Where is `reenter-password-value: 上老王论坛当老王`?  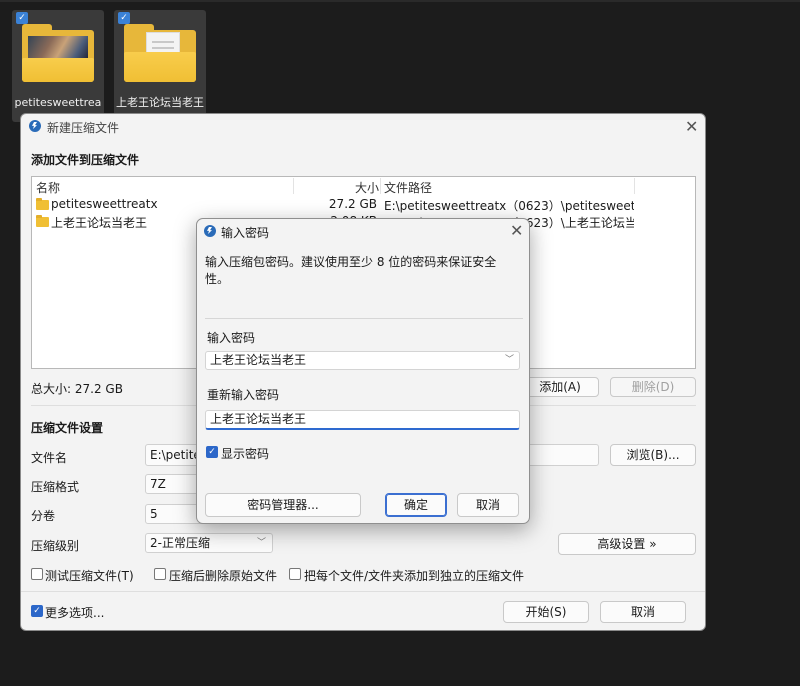
reenter-password-value: 上老王论坛当老王 is located at coordinates (258, 419).